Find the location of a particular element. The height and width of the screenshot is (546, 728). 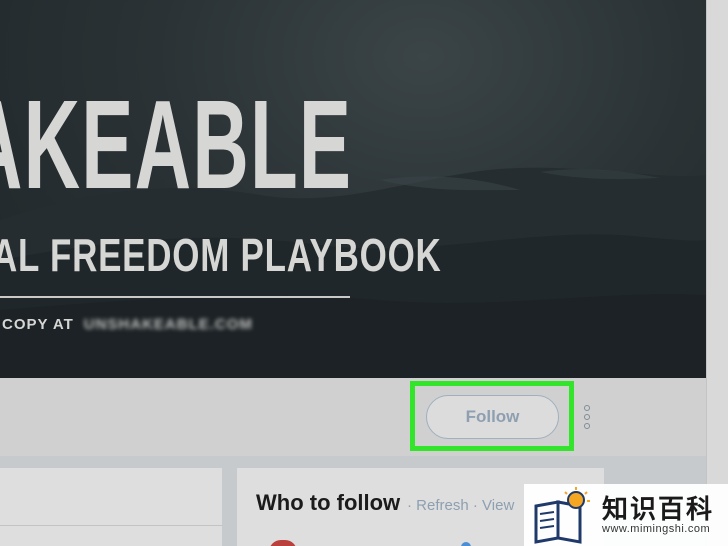

refresh-link: Refresh is located at coordinates (442, 505).